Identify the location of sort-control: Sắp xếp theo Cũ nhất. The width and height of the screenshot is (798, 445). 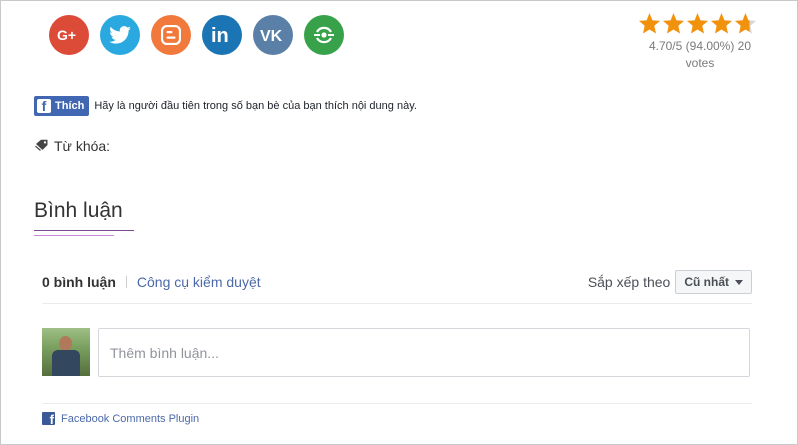
(670, 282).